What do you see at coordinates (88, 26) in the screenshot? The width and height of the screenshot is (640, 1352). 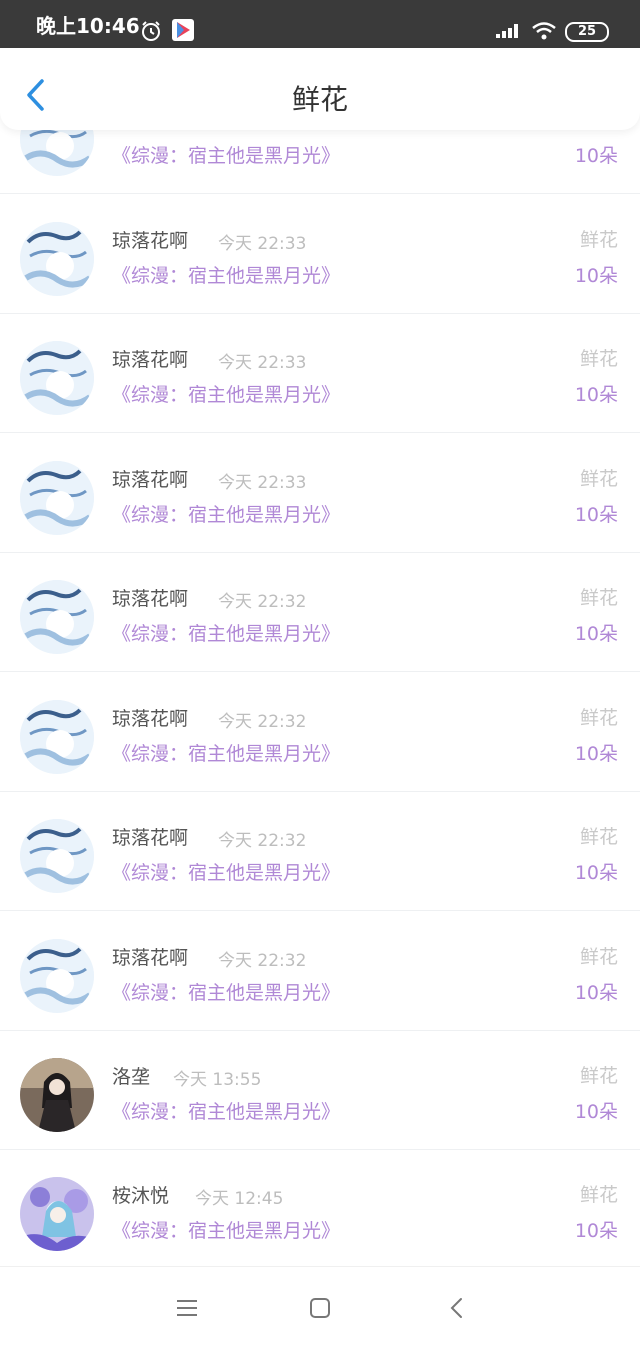 I see `status-time: 晚上10:46` at bounding box center [88, 26].